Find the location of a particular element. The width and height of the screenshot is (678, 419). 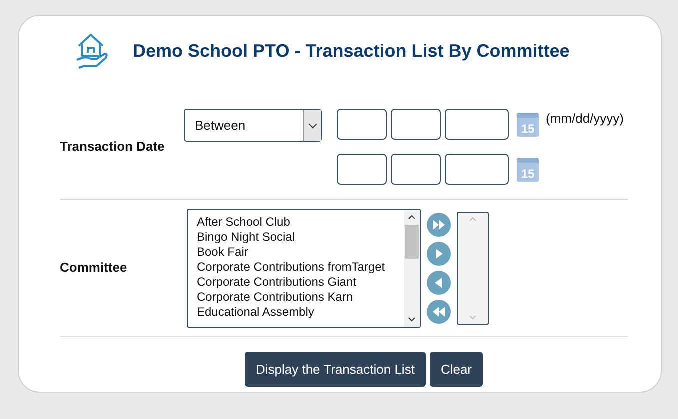

double-right-icon is located at coordinates (439, 225).